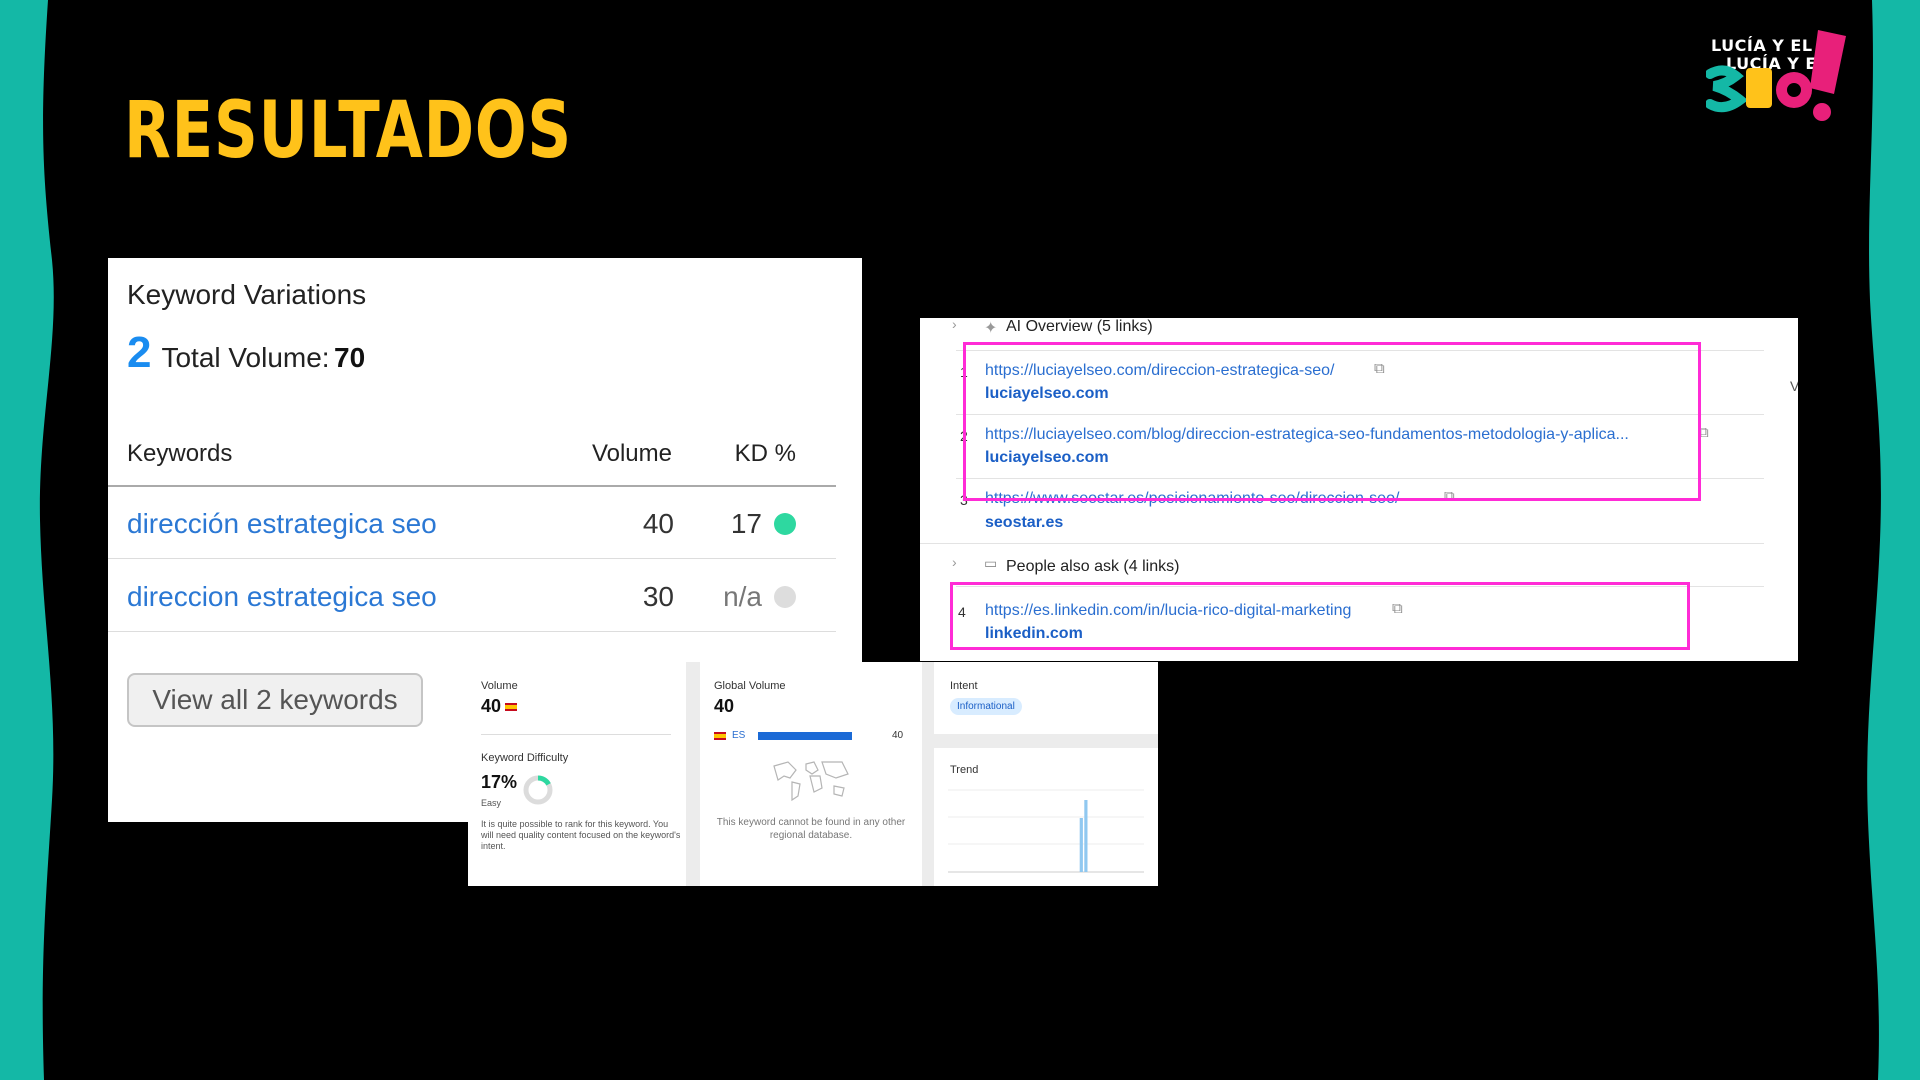 This screenshot has height=1080, width=1920. I want to click on ai-overview-toggle: AI Overview (5 links), so click(1079, 327).